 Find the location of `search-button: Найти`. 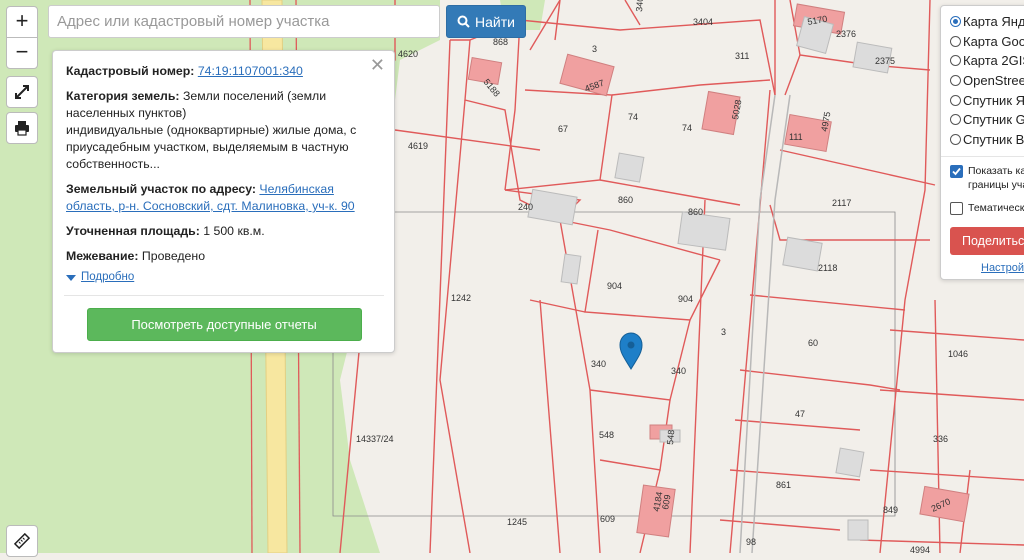

search-button: Найти is located at coordinates (486, 21).